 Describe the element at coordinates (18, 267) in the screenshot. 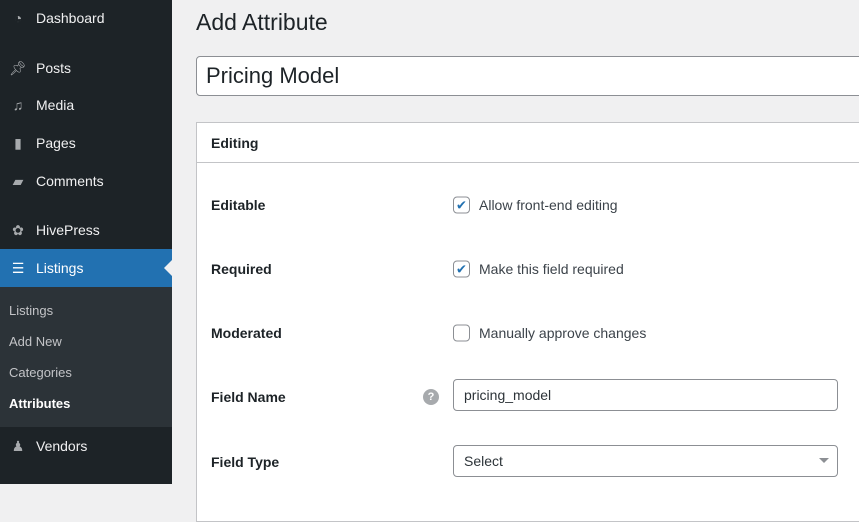

I see `listings-icon: ☰` at that location.